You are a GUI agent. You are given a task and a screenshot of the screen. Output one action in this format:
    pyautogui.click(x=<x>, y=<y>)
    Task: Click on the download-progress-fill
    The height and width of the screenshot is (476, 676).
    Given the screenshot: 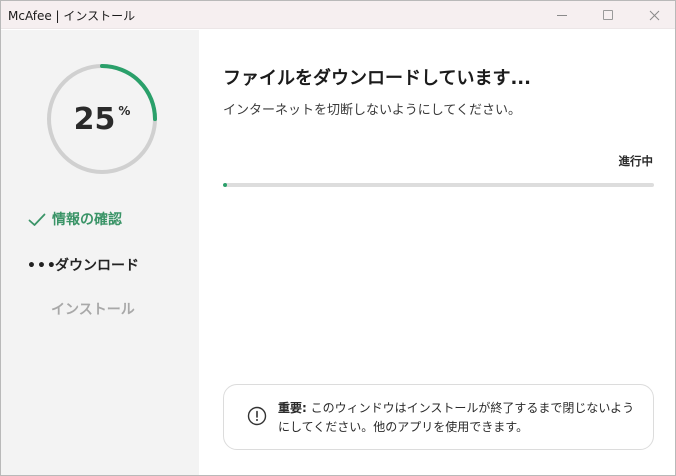 What is the action you would take?
    pyautogui.click(x=225, y=185)
    